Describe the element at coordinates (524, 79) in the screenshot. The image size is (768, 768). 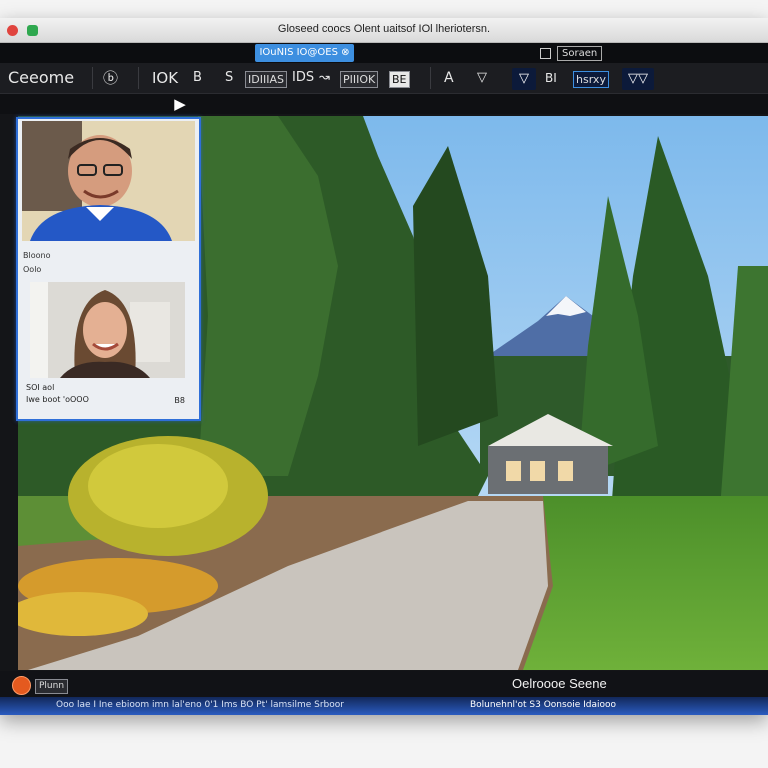
I see `dropdown-toggle-button: ▽` at that location.